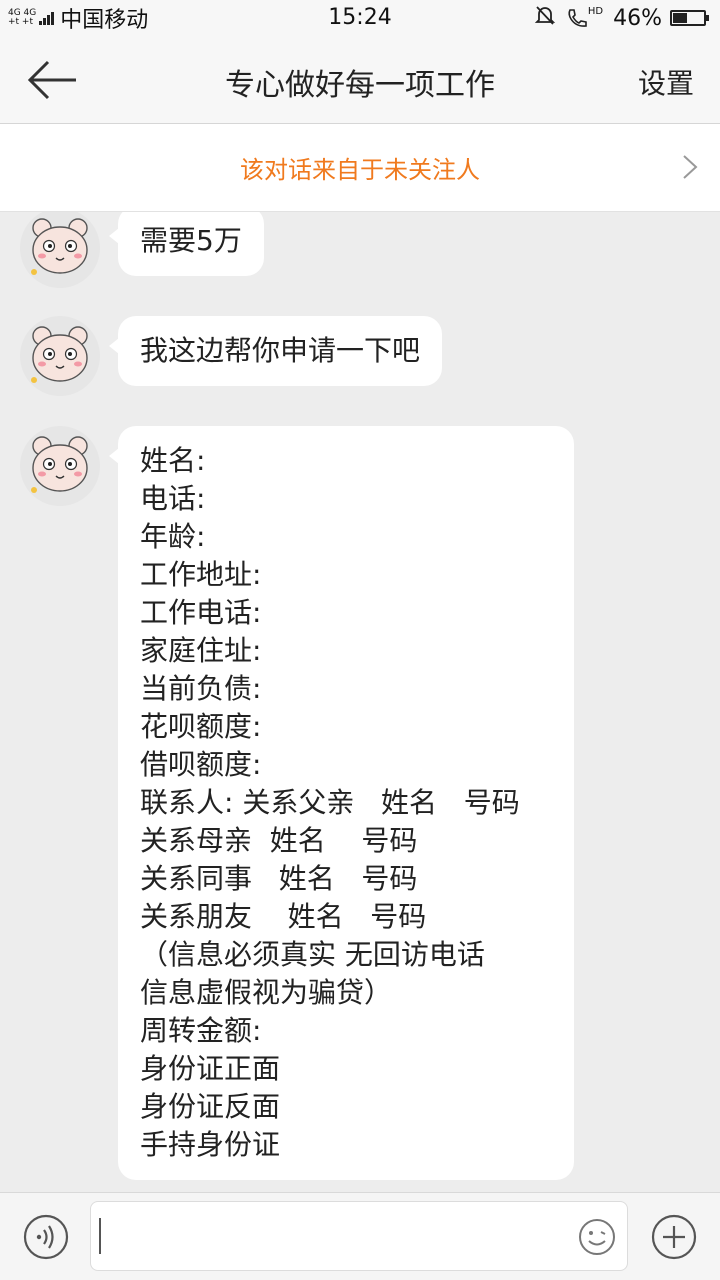 This screenshot has height=1280, width=720. Describe the element at coordinates (690, 167) in the screenshot. I see `chevron-right-icon` at that location.